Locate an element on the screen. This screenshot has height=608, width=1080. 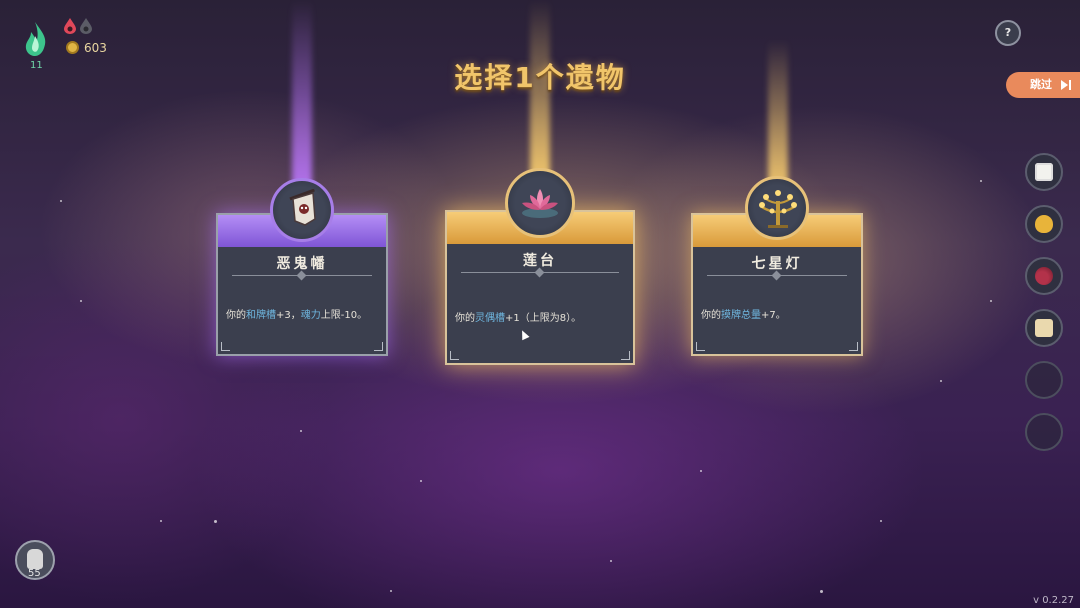
relic-name: 七星灯 is located at coordinates (777, 264).